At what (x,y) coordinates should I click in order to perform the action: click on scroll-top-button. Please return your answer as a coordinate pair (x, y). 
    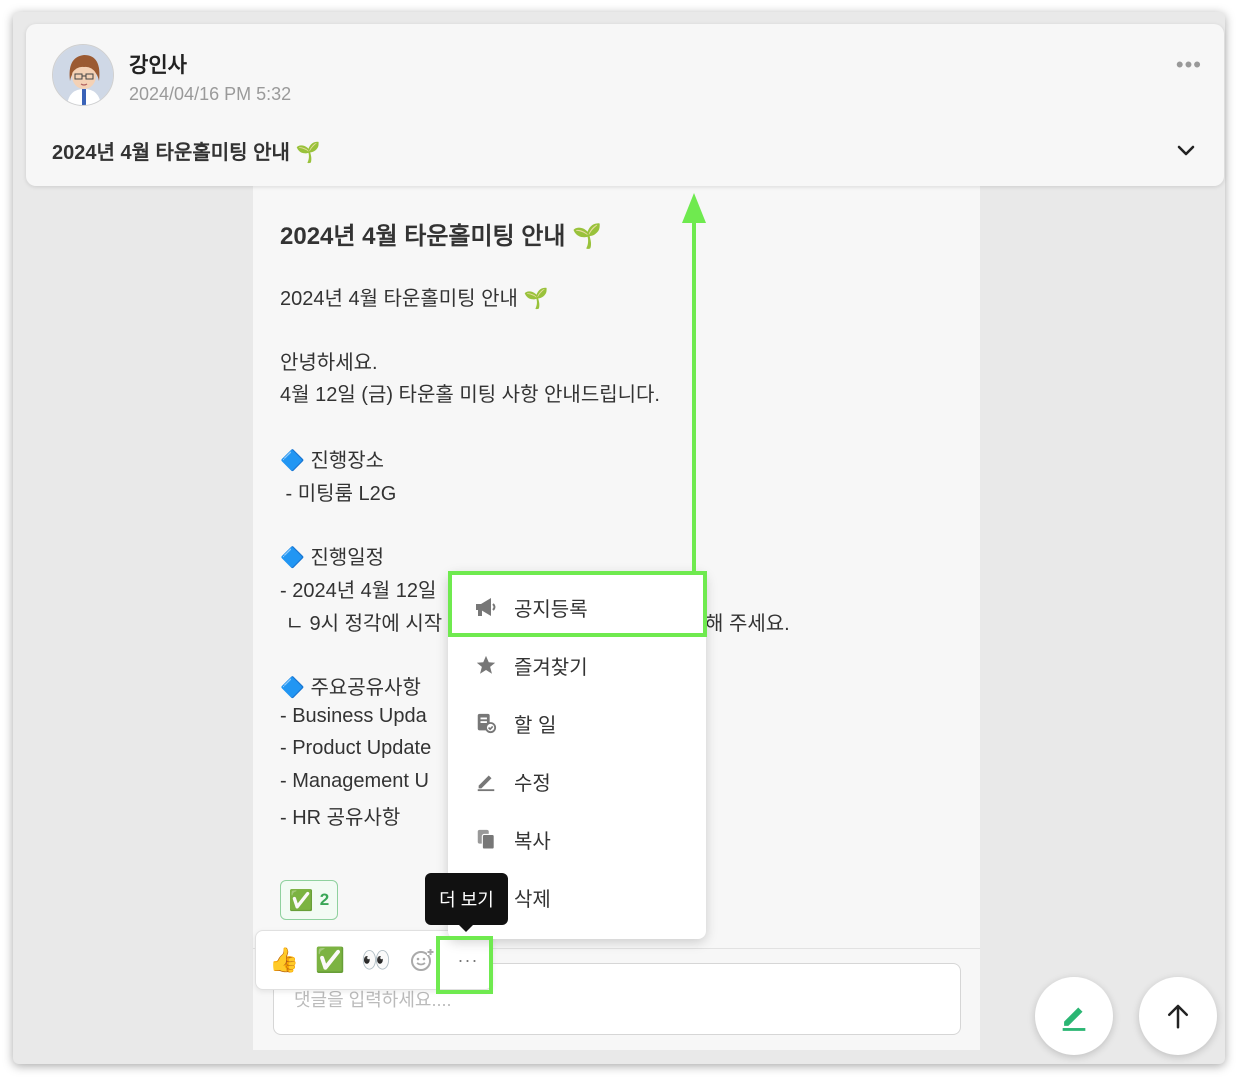
    Looking at the image, I should click on (1178, 1016).